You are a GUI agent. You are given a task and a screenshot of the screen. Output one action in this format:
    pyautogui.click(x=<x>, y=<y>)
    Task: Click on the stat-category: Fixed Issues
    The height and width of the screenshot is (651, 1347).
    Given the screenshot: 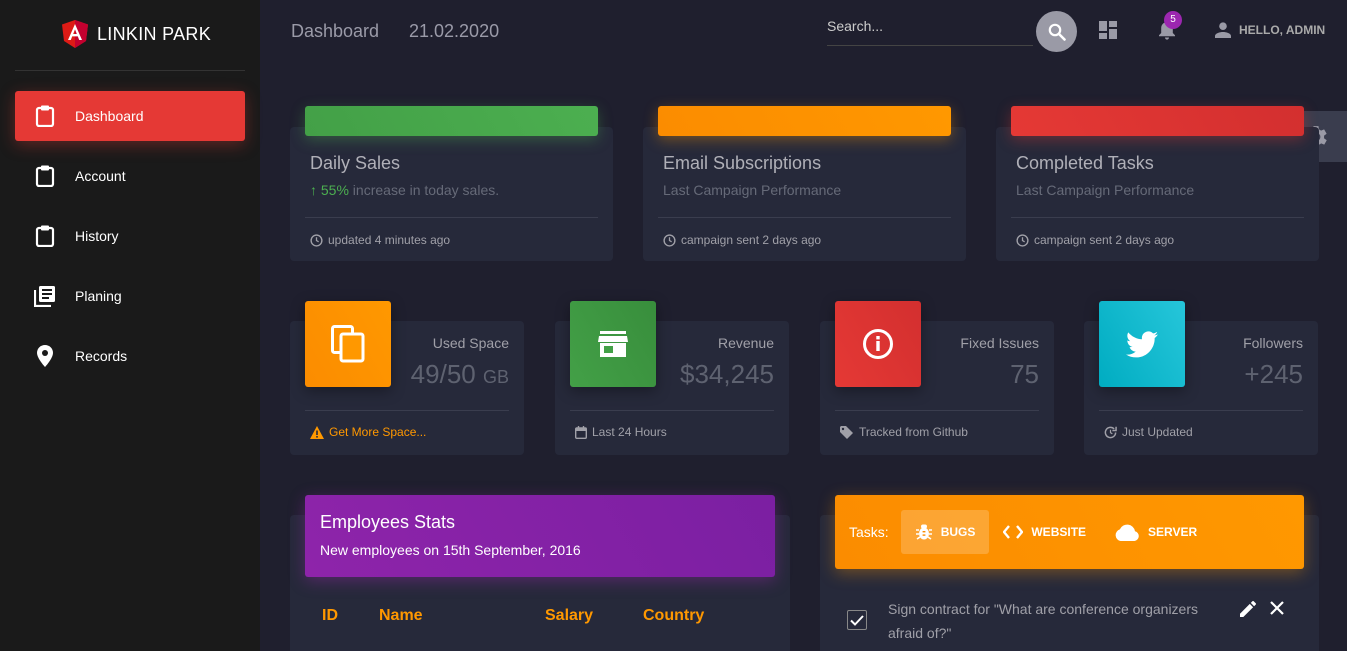 What is the action you would take?
    pyautogui.click(x=999, y=343)
    